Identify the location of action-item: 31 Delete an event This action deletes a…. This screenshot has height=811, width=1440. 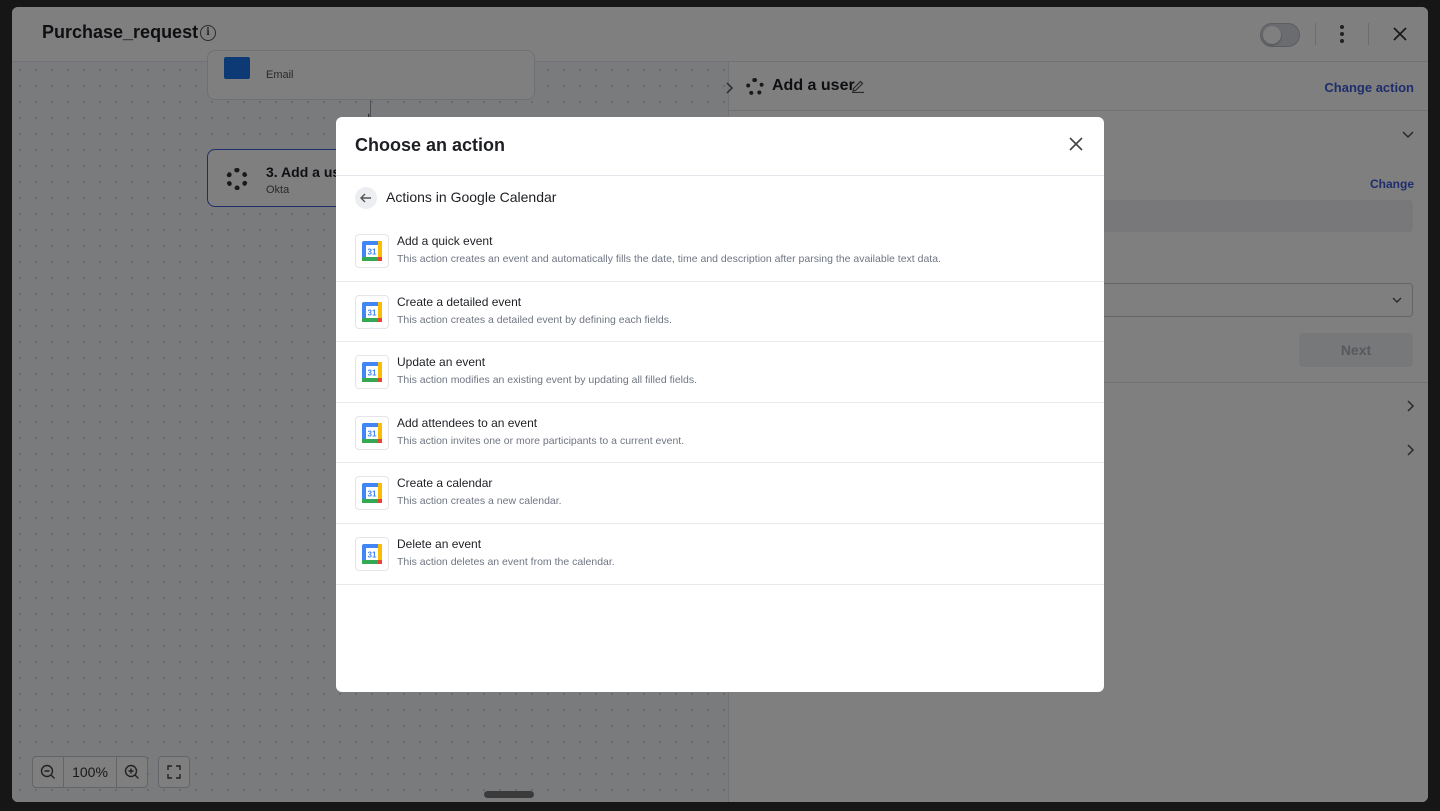
(720, 554).